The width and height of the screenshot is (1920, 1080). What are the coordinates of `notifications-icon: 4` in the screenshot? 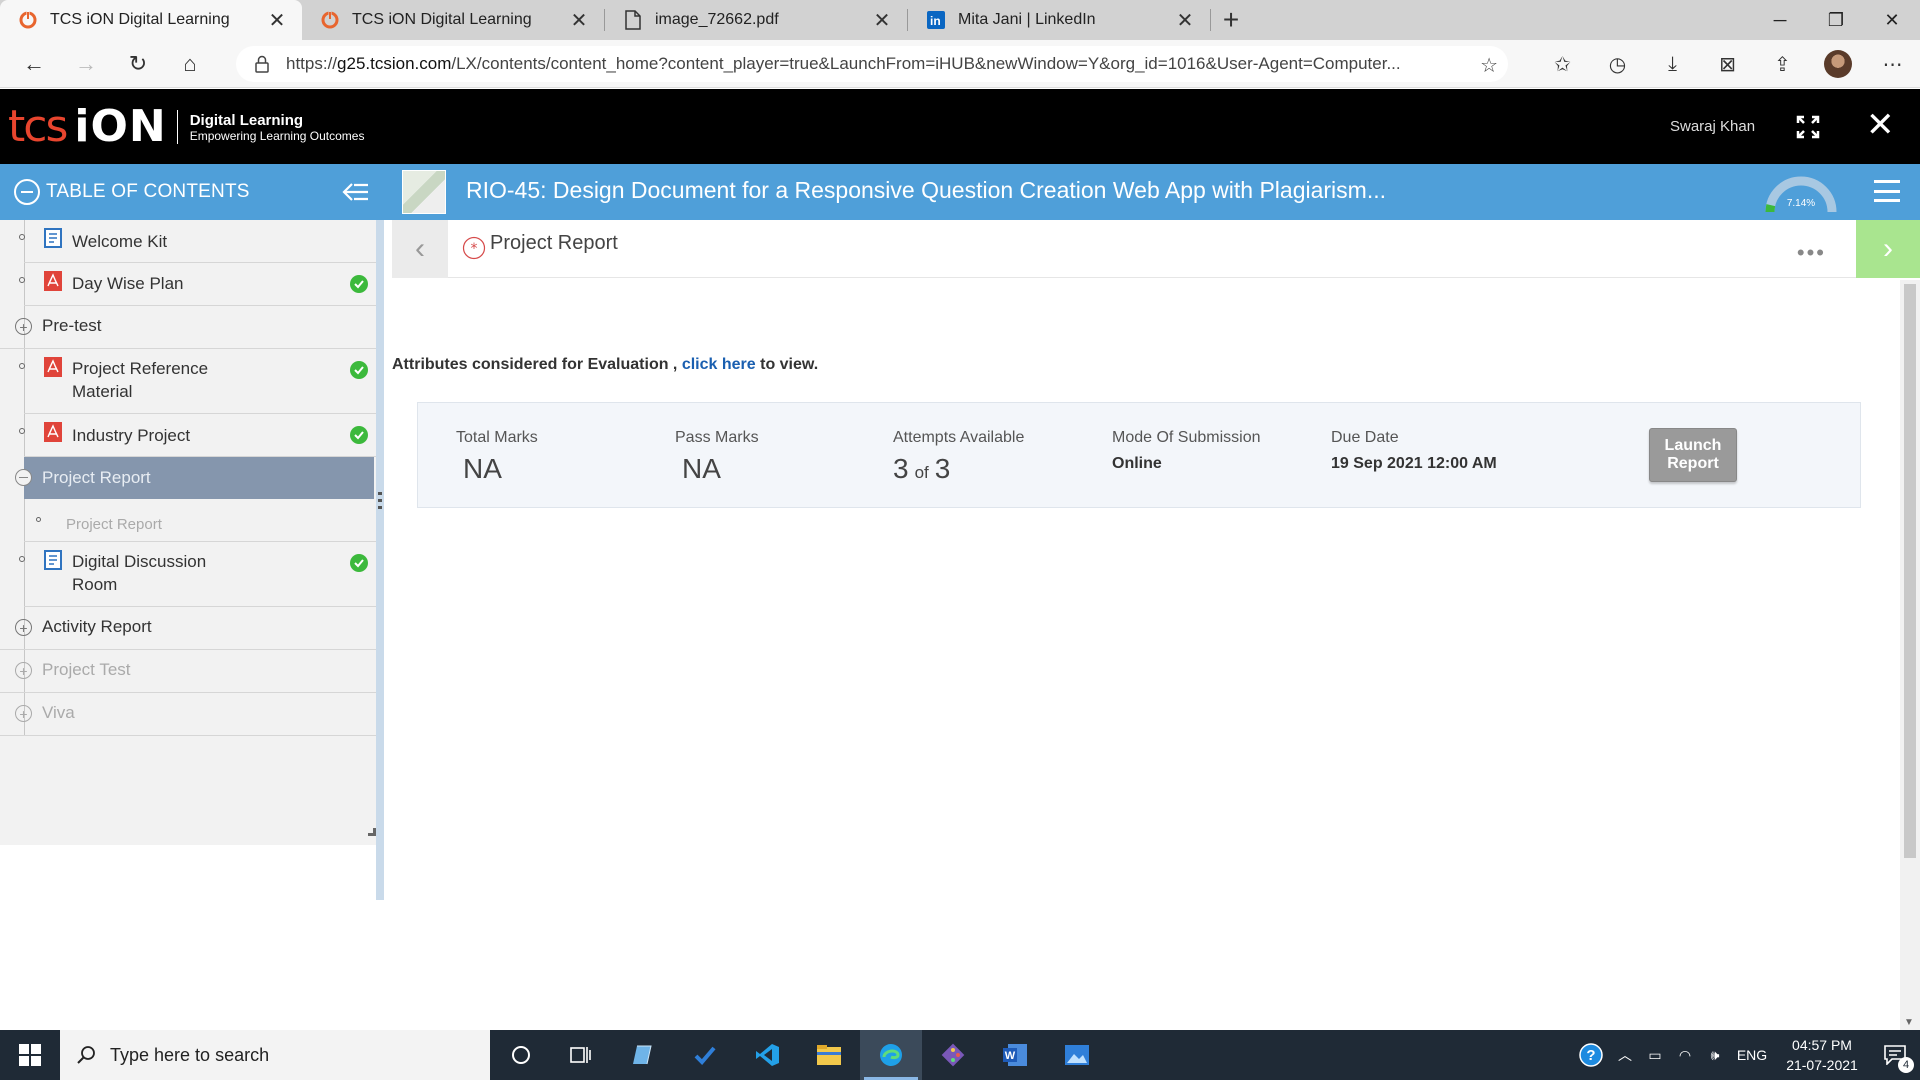 It's located at (1895, 1059).